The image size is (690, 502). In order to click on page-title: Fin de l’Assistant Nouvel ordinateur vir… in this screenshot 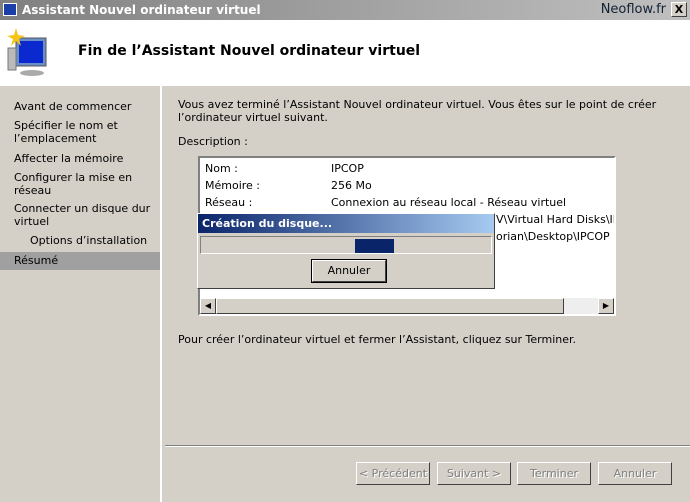, I will do `click(249, 51)`.